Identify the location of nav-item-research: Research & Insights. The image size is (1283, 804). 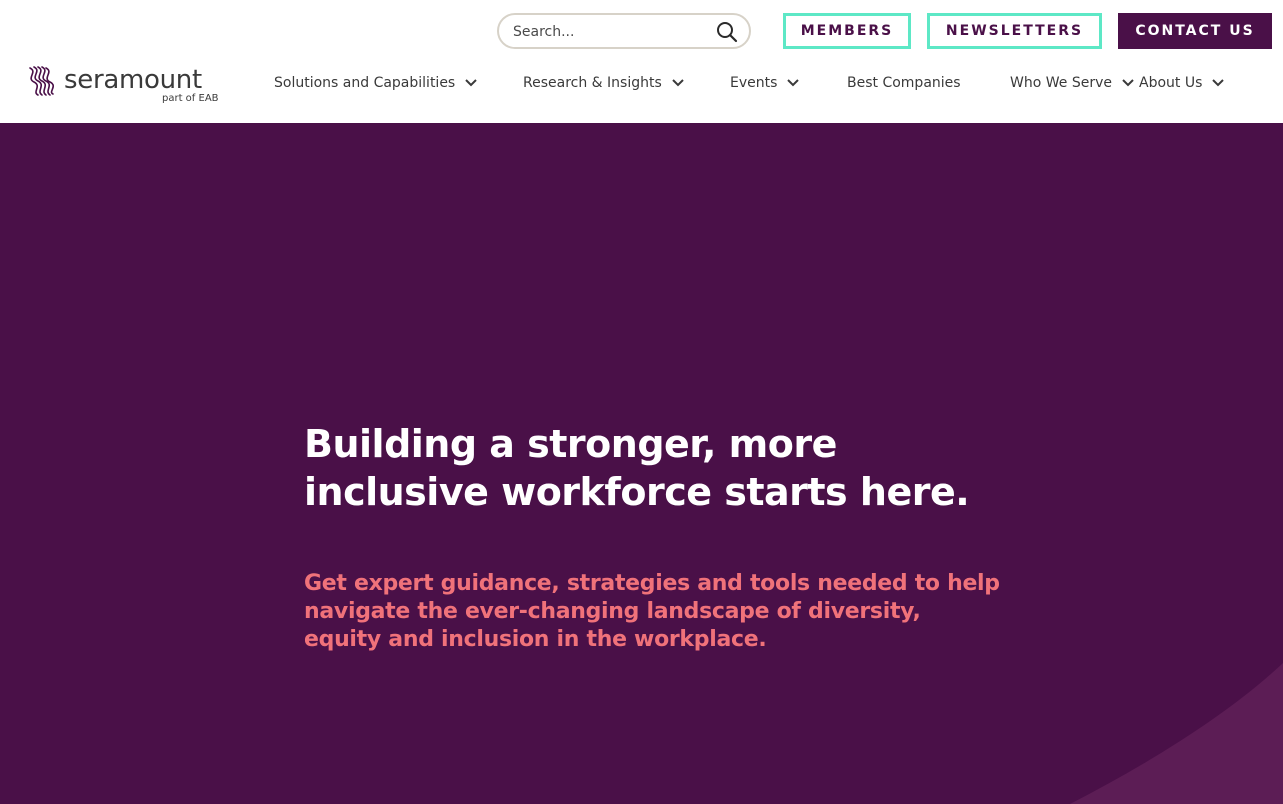
(603, 83).